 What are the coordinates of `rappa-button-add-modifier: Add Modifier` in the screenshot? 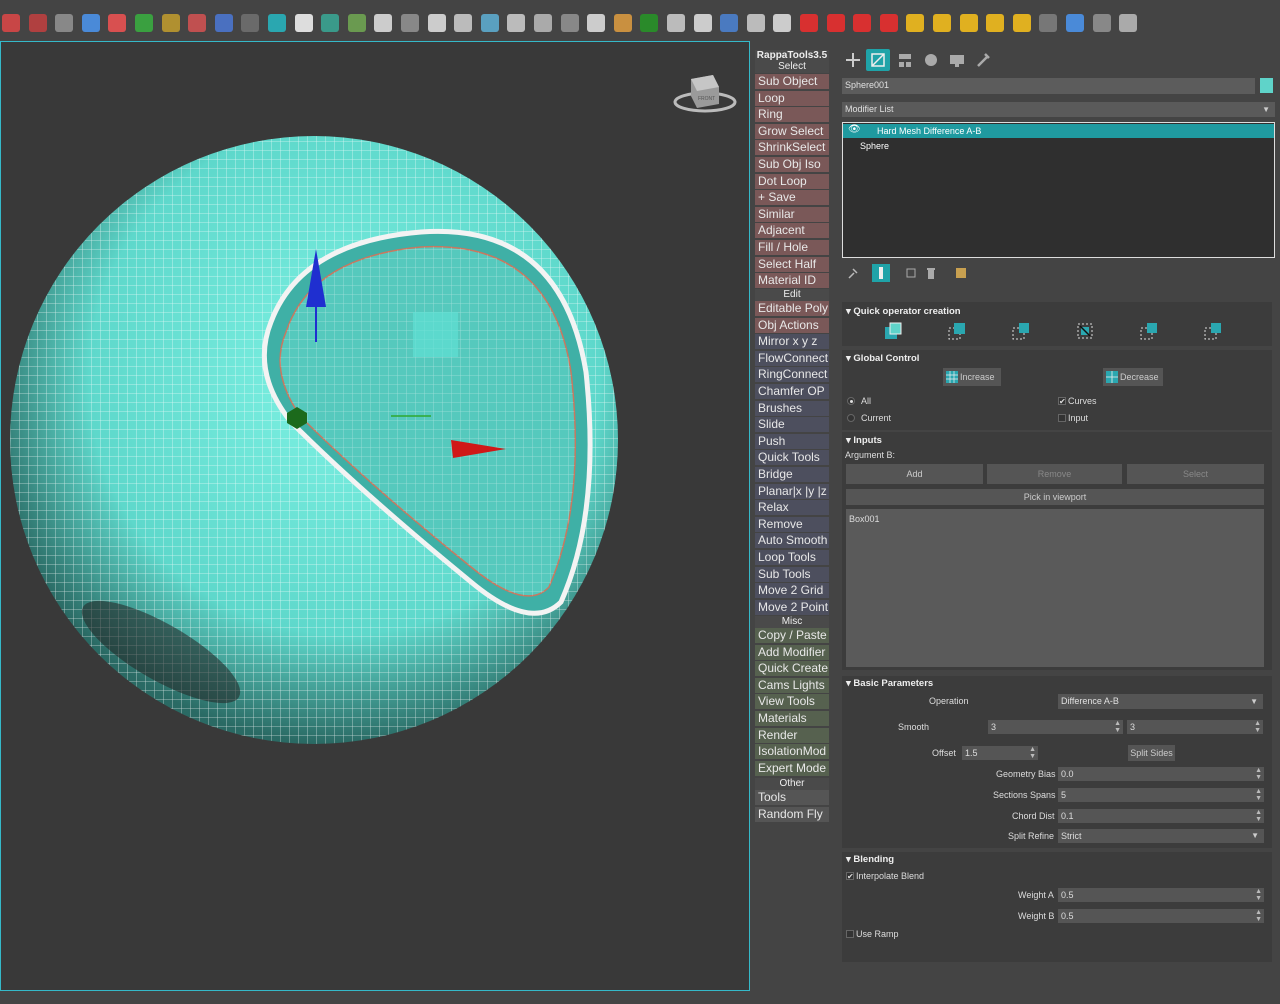 It's located at (792, 652).